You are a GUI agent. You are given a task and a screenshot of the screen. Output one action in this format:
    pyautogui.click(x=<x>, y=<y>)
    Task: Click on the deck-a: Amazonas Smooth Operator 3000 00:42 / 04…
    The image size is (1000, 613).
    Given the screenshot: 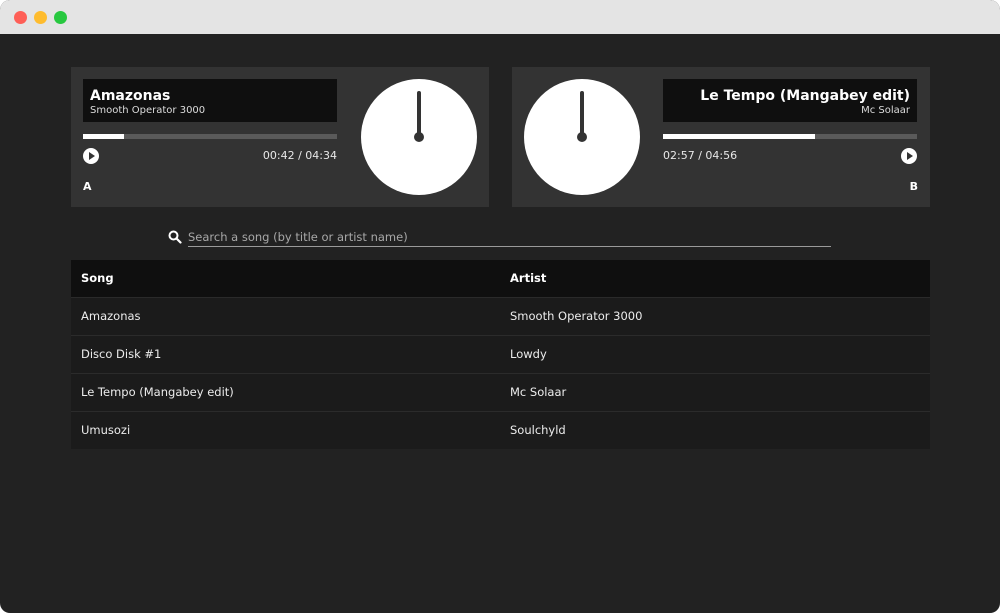 What is the action you would take?
    pyautogui.click(x=280, y=137)
    